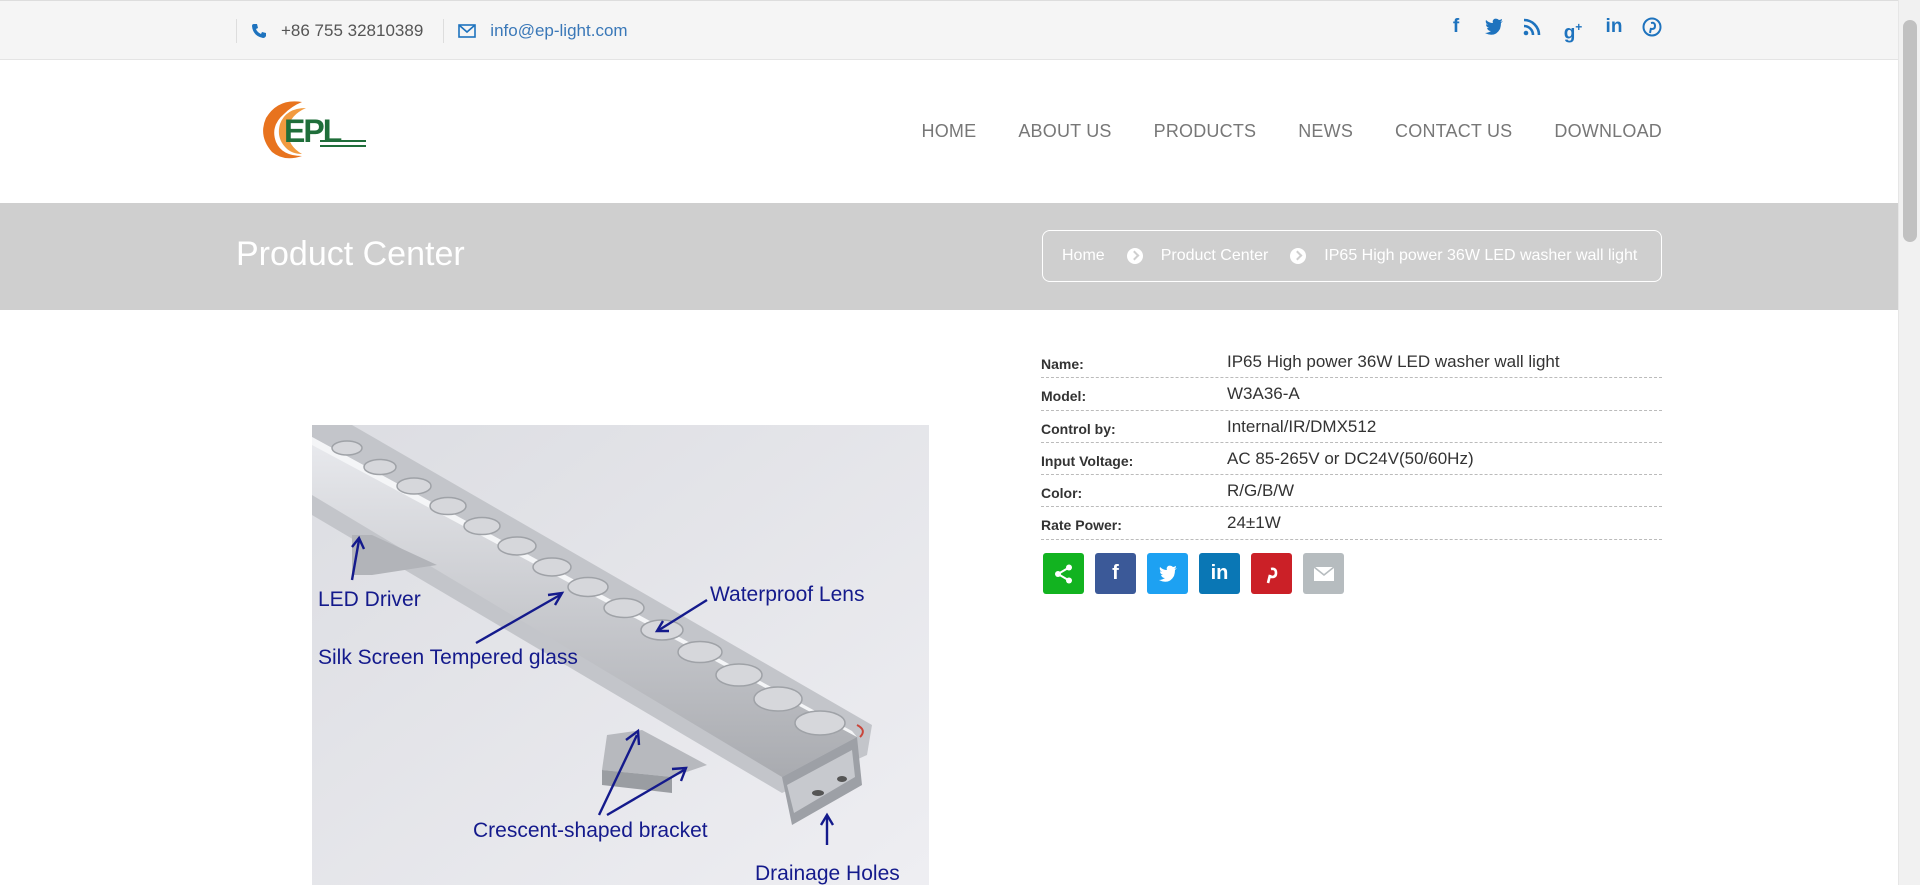 The width and height of the screenshot is (1920, 885). I want to click on spec-row-model: Model: W3A36-A, so click(1351, 394).